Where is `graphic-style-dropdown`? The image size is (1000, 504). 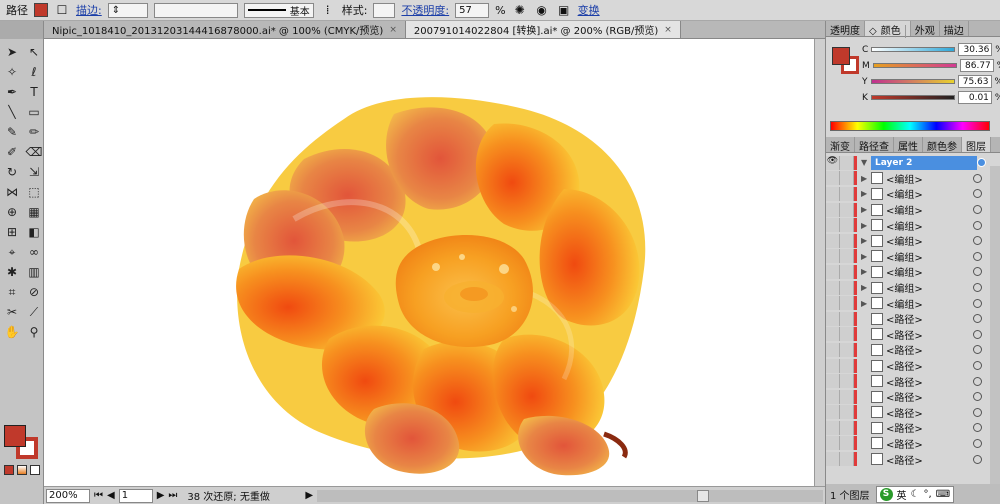
graphic-style-dropdown is located at coordinates (384, 10).